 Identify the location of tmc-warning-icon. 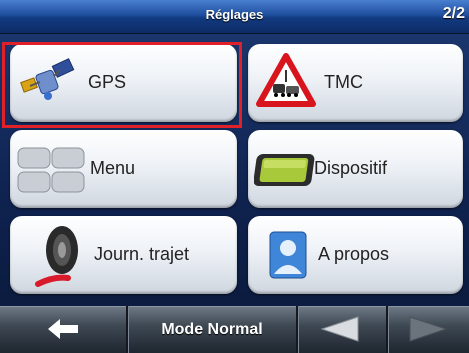
(286, 80).